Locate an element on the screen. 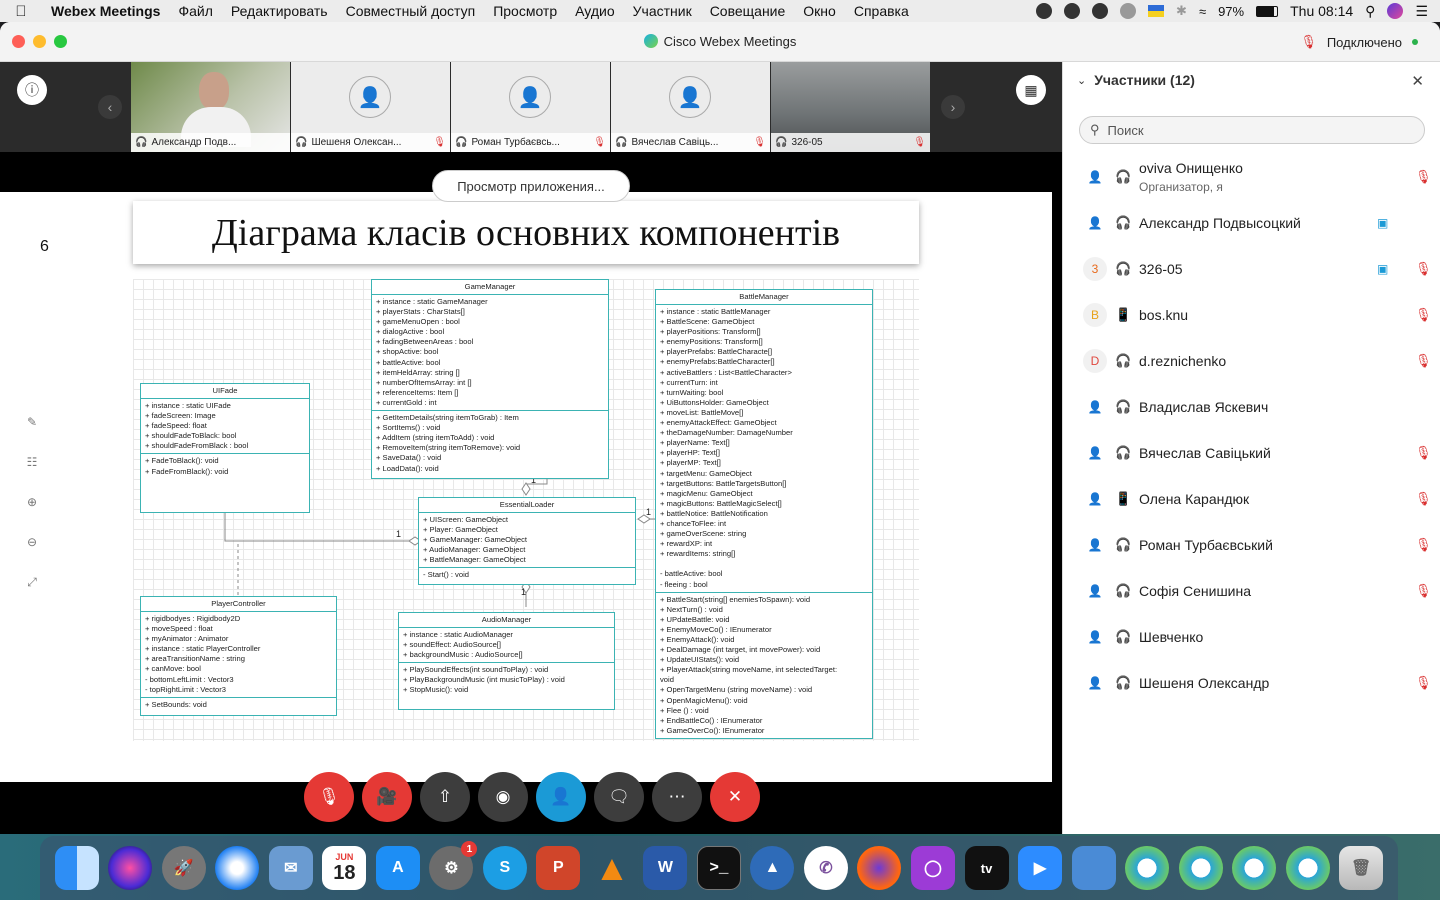 Image resolution: width=1440 pixels, height=900 pixels. participant-row: 👤 🎧 Роман Турбаєвський 🎙 is located at coordinates (1251, 545).